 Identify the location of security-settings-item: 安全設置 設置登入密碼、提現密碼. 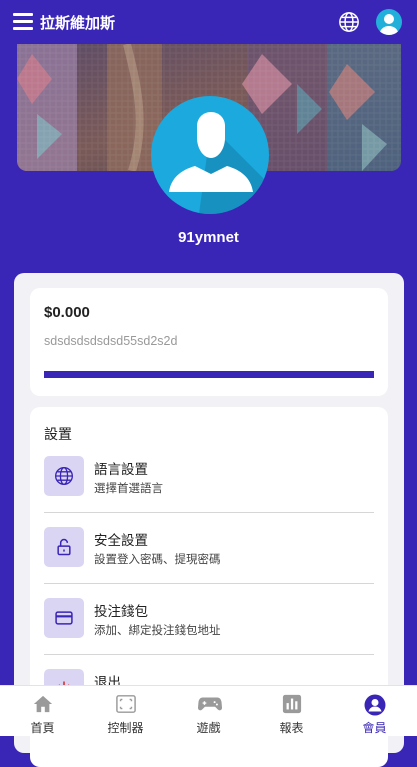
(209, 562).